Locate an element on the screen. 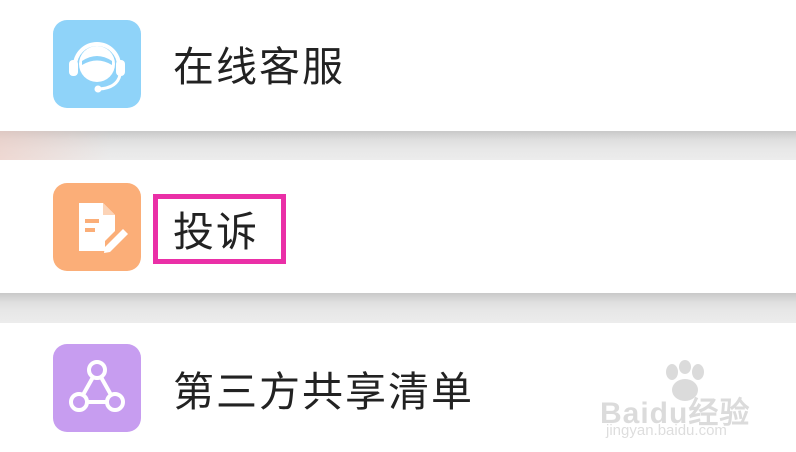  complaint-icon is located at coordinates (97, 227).